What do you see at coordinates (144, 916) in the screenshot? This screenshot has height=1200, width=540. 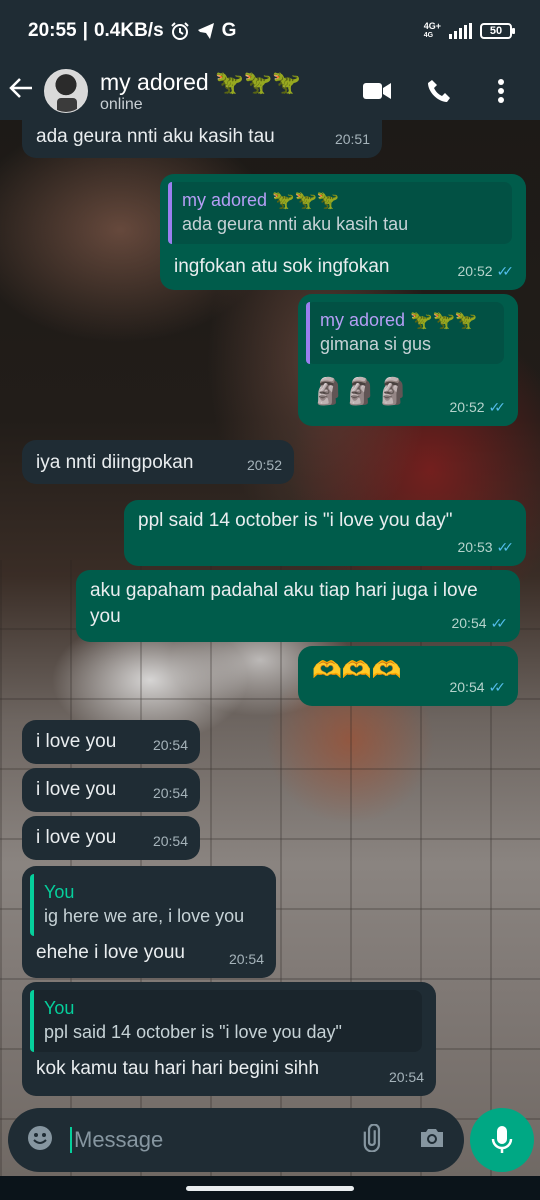 I see `quote-text: ig here we are, i love you` at bounding box center [144, 916].